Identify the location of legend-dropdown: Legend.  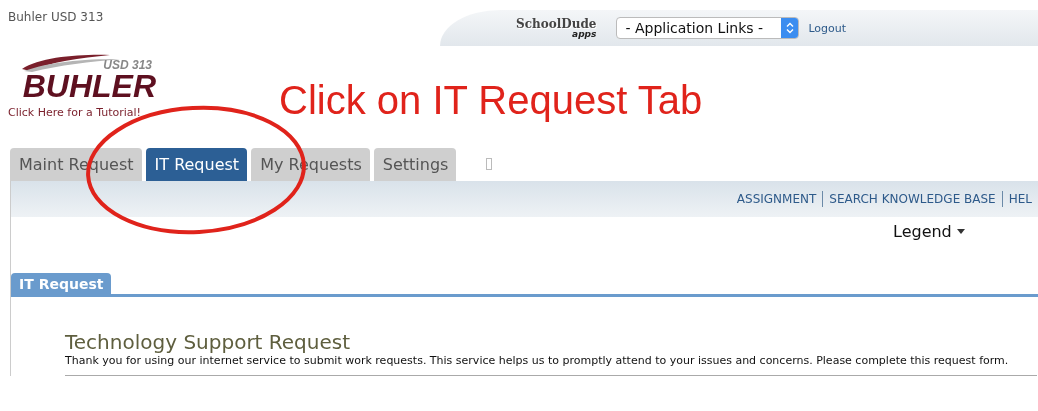
(929, 231).